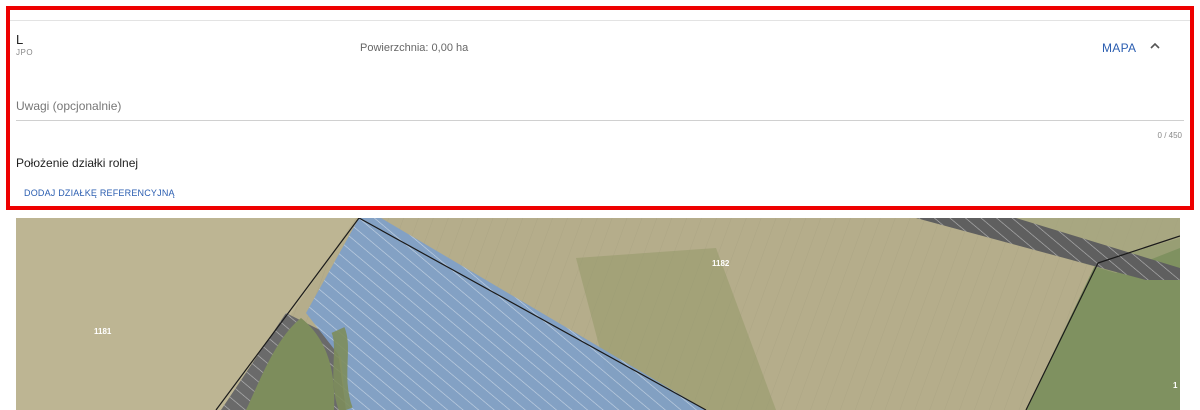  I want to click on parcel-area: Powierzchnia: 0,00 ha, so click(414, 48).